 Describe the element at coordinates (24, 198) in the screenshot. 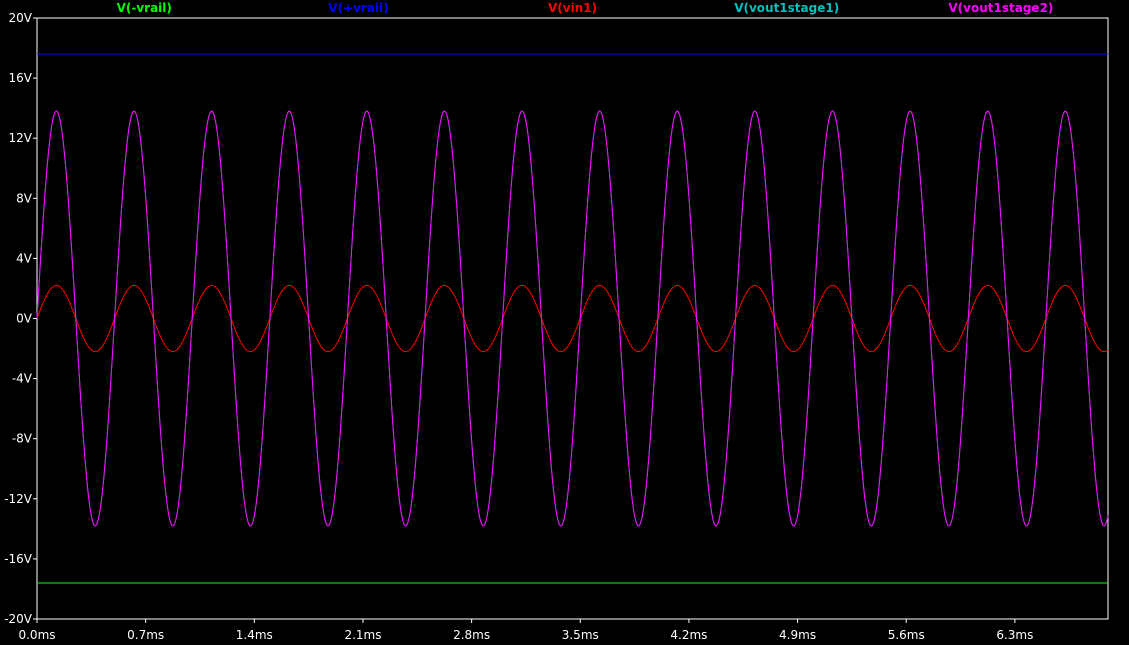

I see `y-tick-label: 8V` at that location.